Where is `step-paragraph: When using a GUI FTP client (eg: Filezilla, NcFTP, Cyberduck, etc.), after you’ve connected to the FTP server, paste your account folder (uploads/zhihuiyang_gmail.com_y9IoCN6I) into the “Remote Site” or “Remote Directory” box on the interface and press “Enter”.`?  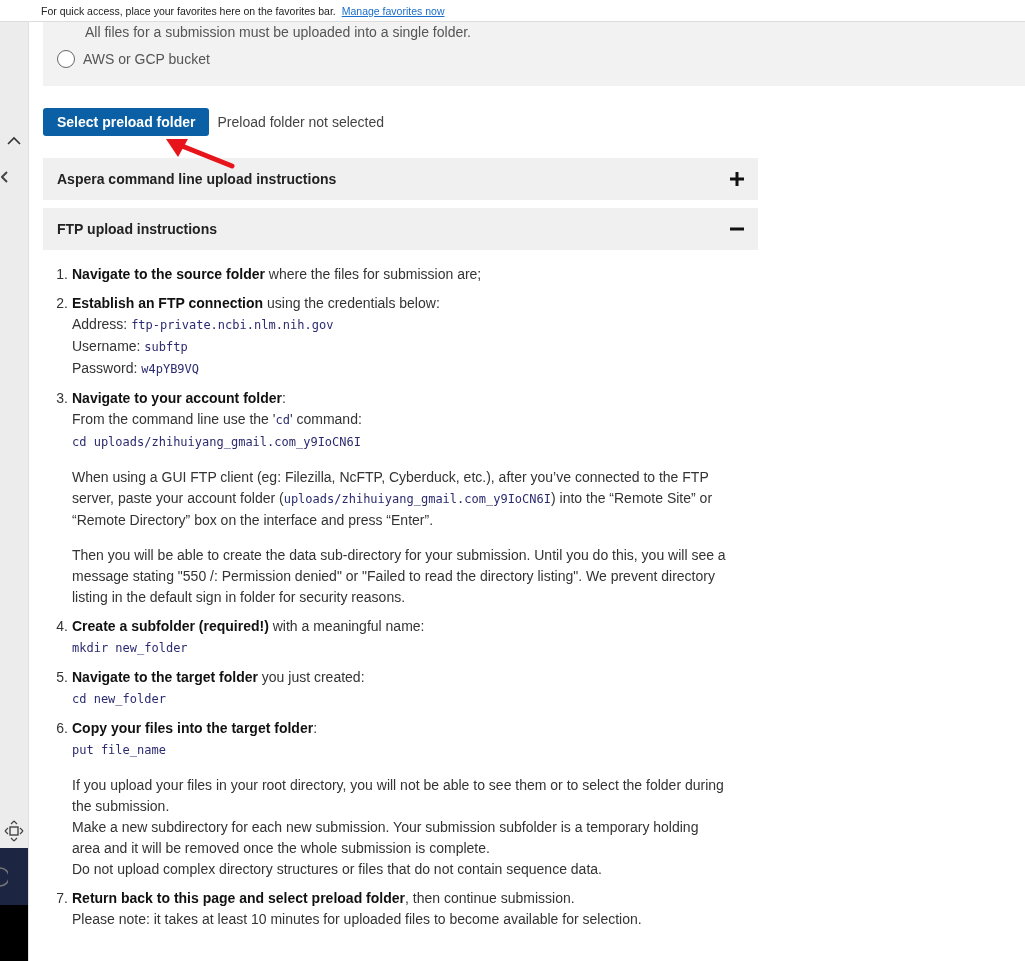
step-paragraph: When using a GUI FTP client (eg: Filezilla, NcFTP, Cyberduck, etc.), after you’ve connected to the FTP server, paste your account folder (uploads/zhihuiyang_gmail.com_y9IoCN6I) into the “Remote Site” or “Remote Directory” box on the interface and press “Enter”. is located at coordinates (393, 499).